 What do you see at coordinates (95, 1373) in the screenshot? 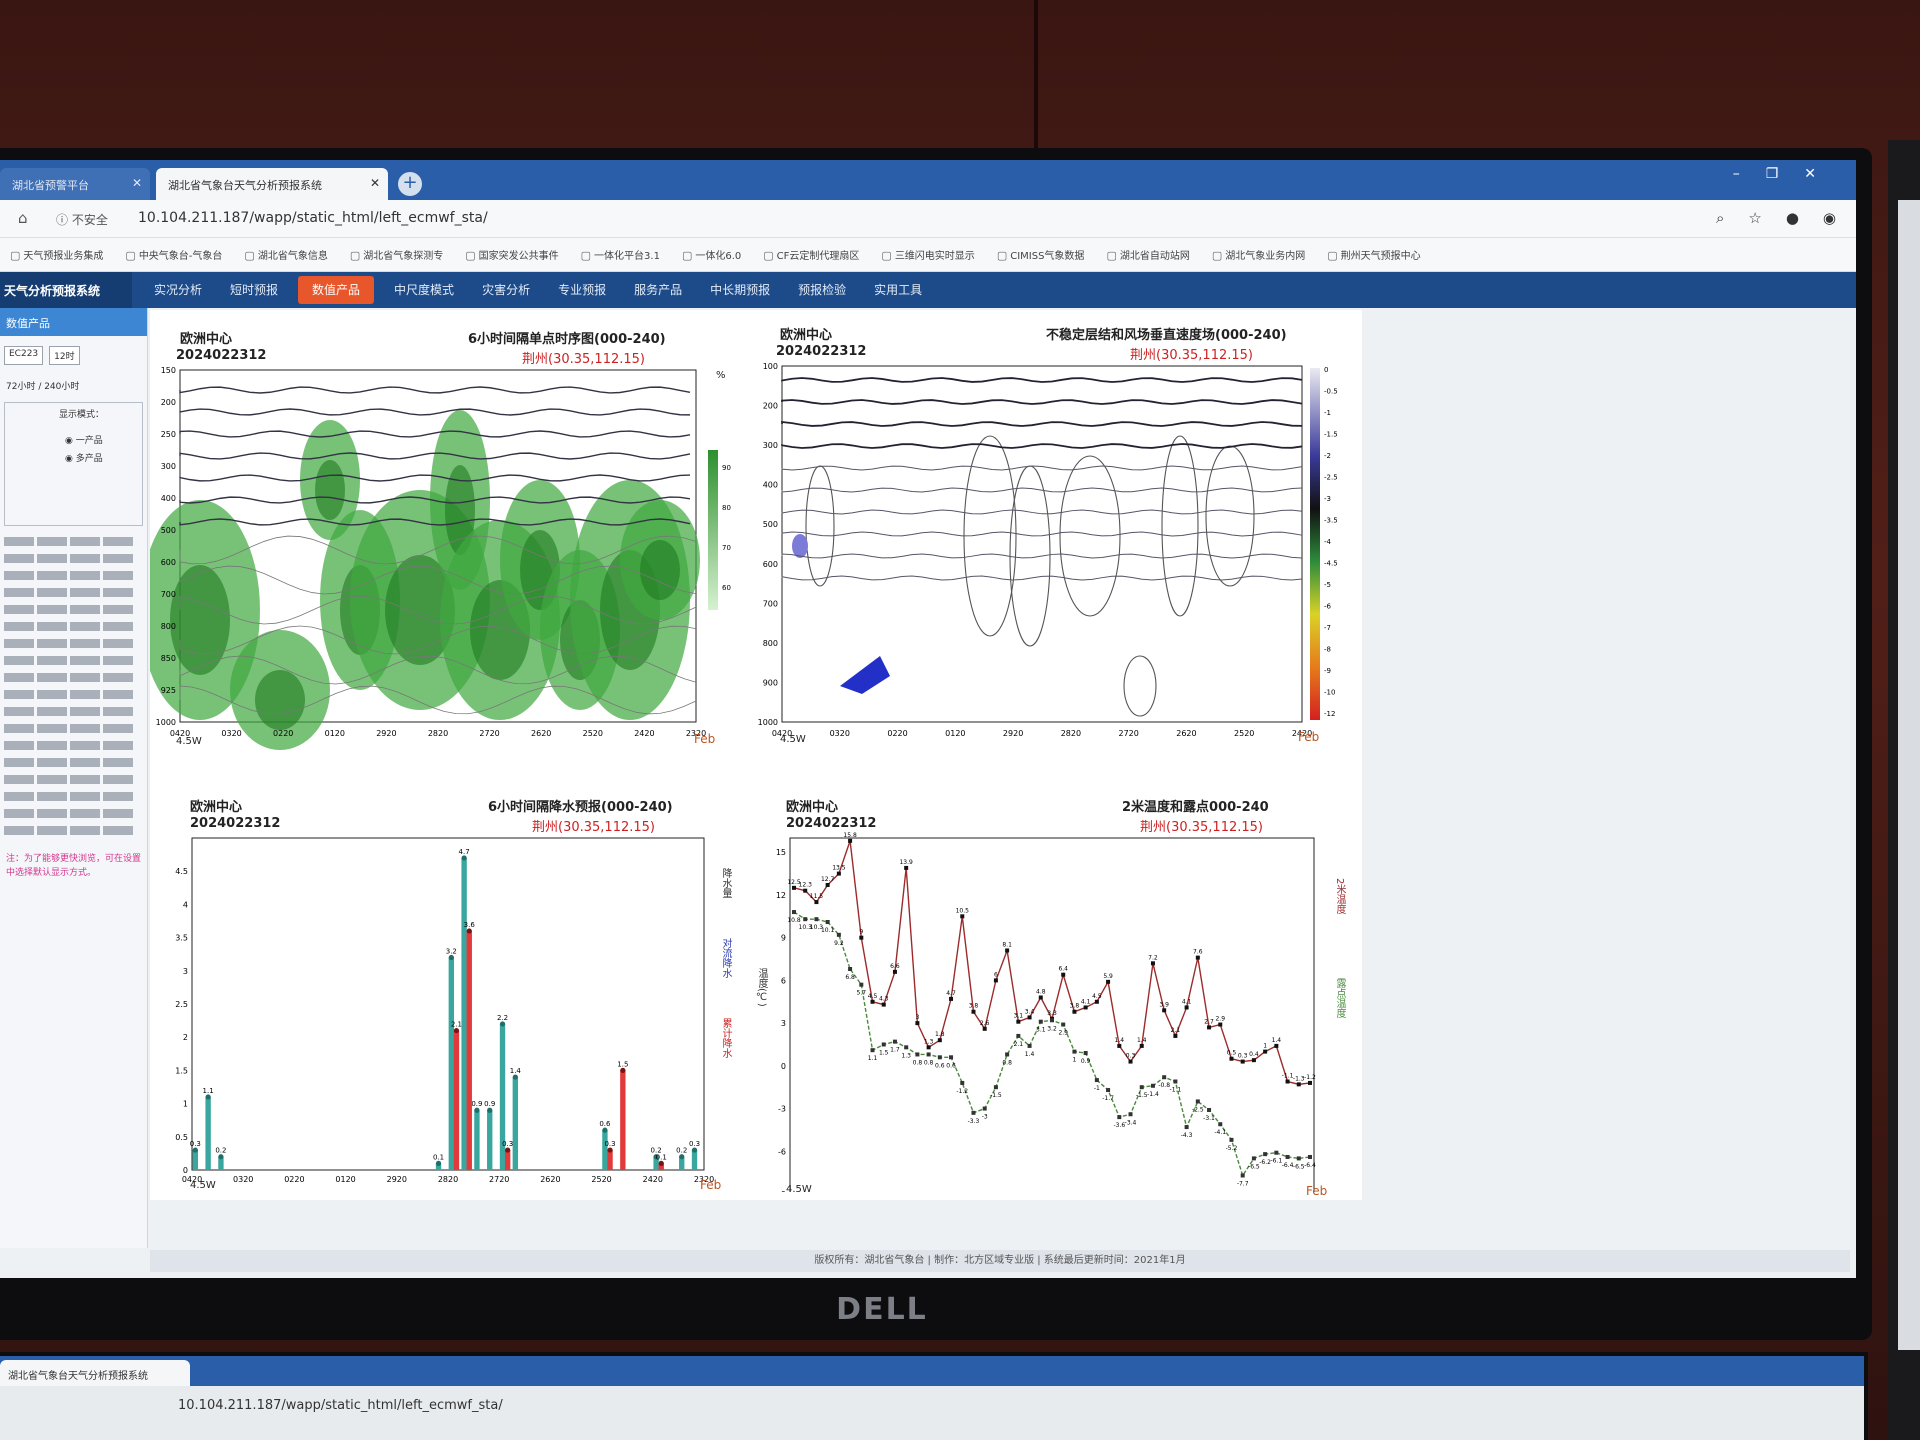
I see `tab-active: 湖北省气象台天气分析预报系统` at bounding box center [95, 1373].